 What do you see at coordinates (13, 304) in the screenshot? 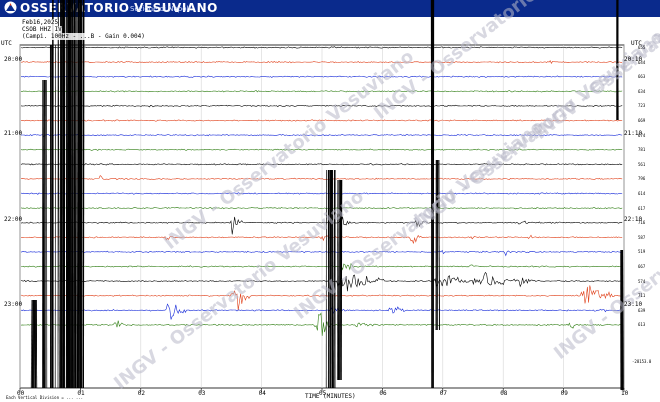
I see `left-time-label: 23:00` at bounding box center [13, 304].